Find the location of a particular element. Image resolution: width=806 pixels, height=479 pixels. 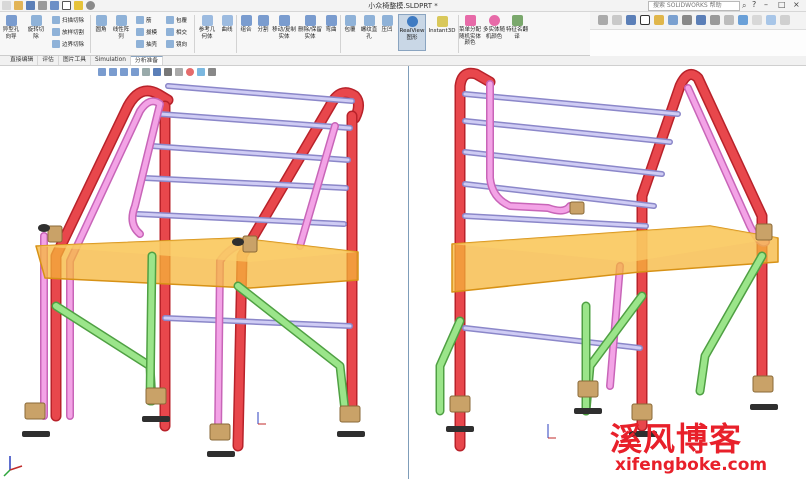

tab-evaluate: 评估 is located at coordinates (48, 60).